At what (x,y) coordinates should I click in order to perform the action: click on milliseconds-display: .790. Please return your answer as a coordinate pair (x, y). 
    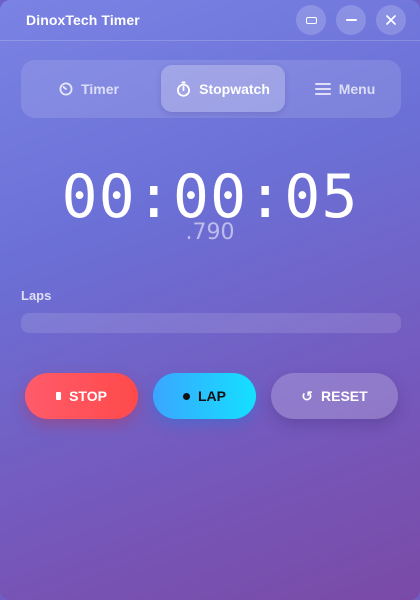
    Looking at the image, I should click on (210, 232).